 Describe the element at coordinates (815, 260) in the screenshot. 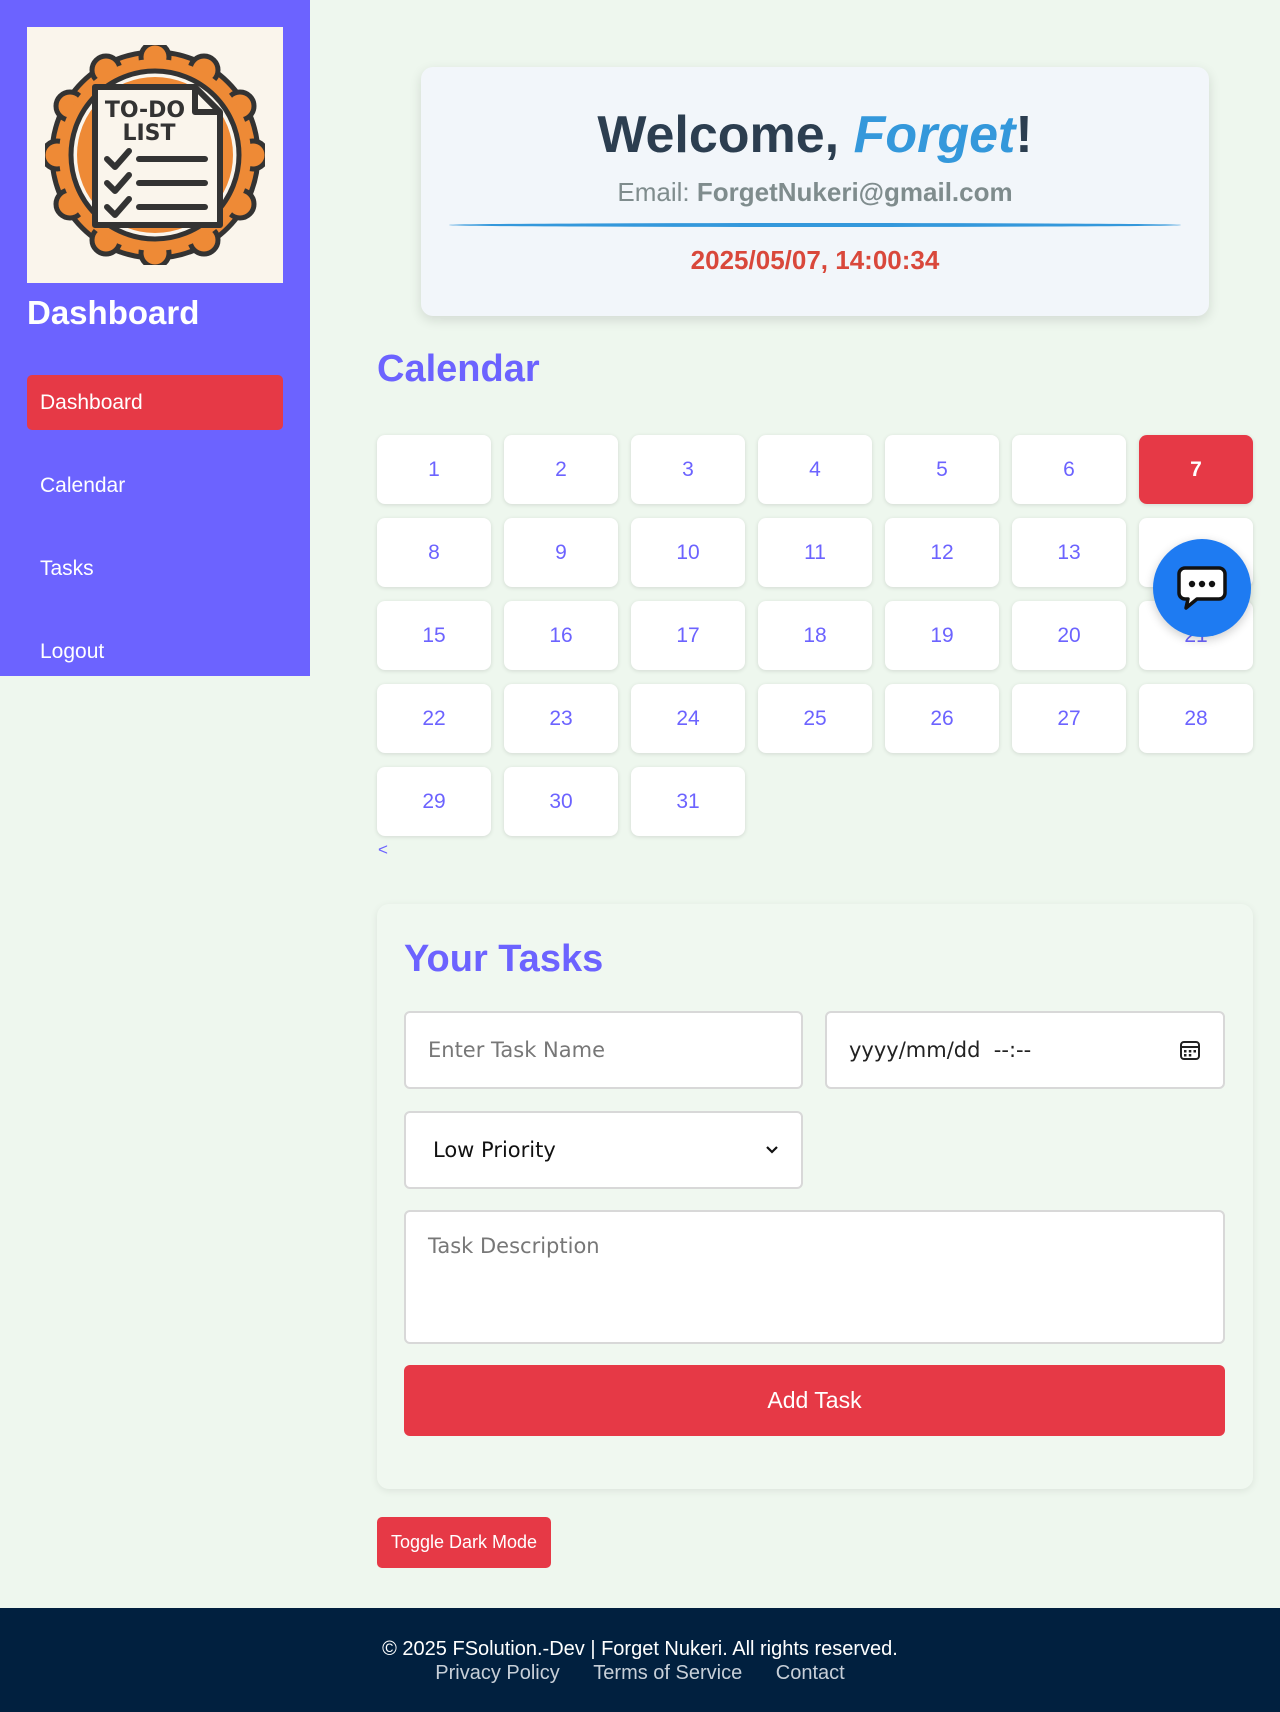

I see `current-datetime: 2025/05/07, 14:00:34` at that location.